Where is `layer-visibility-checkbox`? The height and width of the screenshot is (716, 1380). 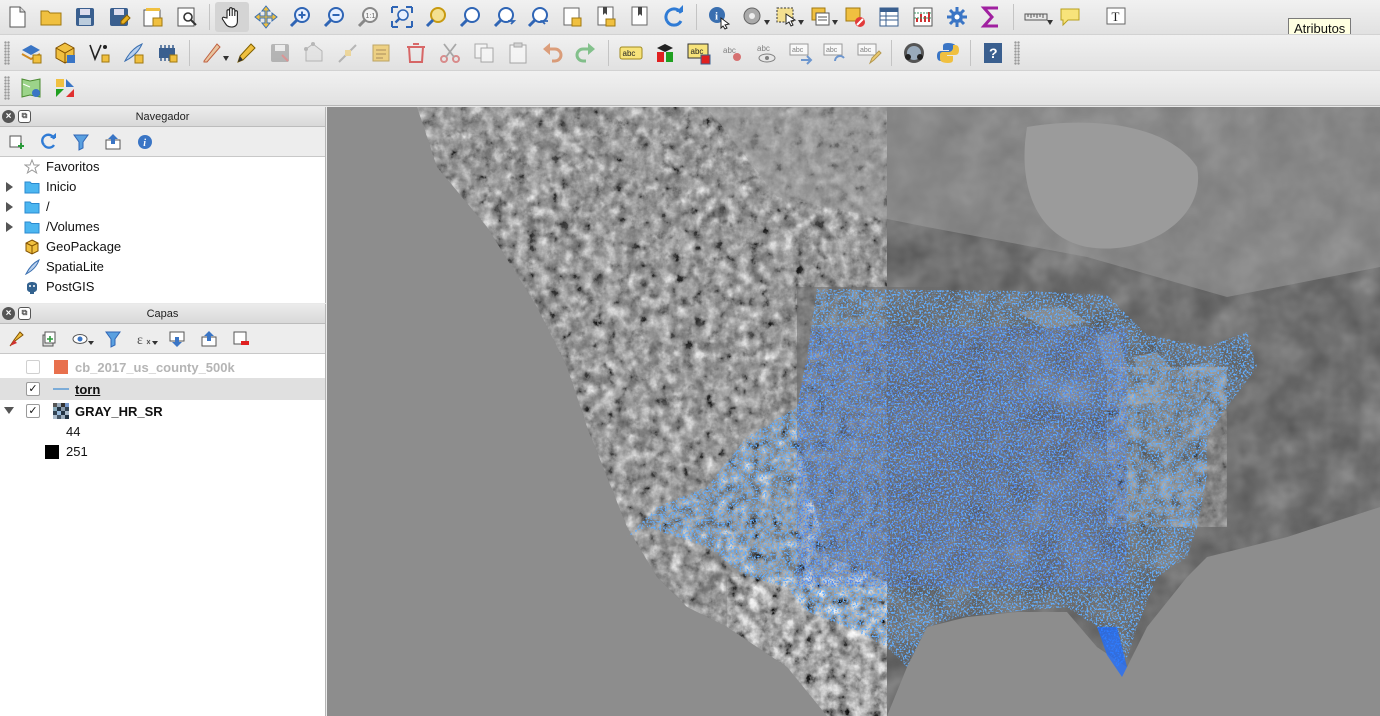 layer-visibility-checkbox is located at coordinates (33, 367).